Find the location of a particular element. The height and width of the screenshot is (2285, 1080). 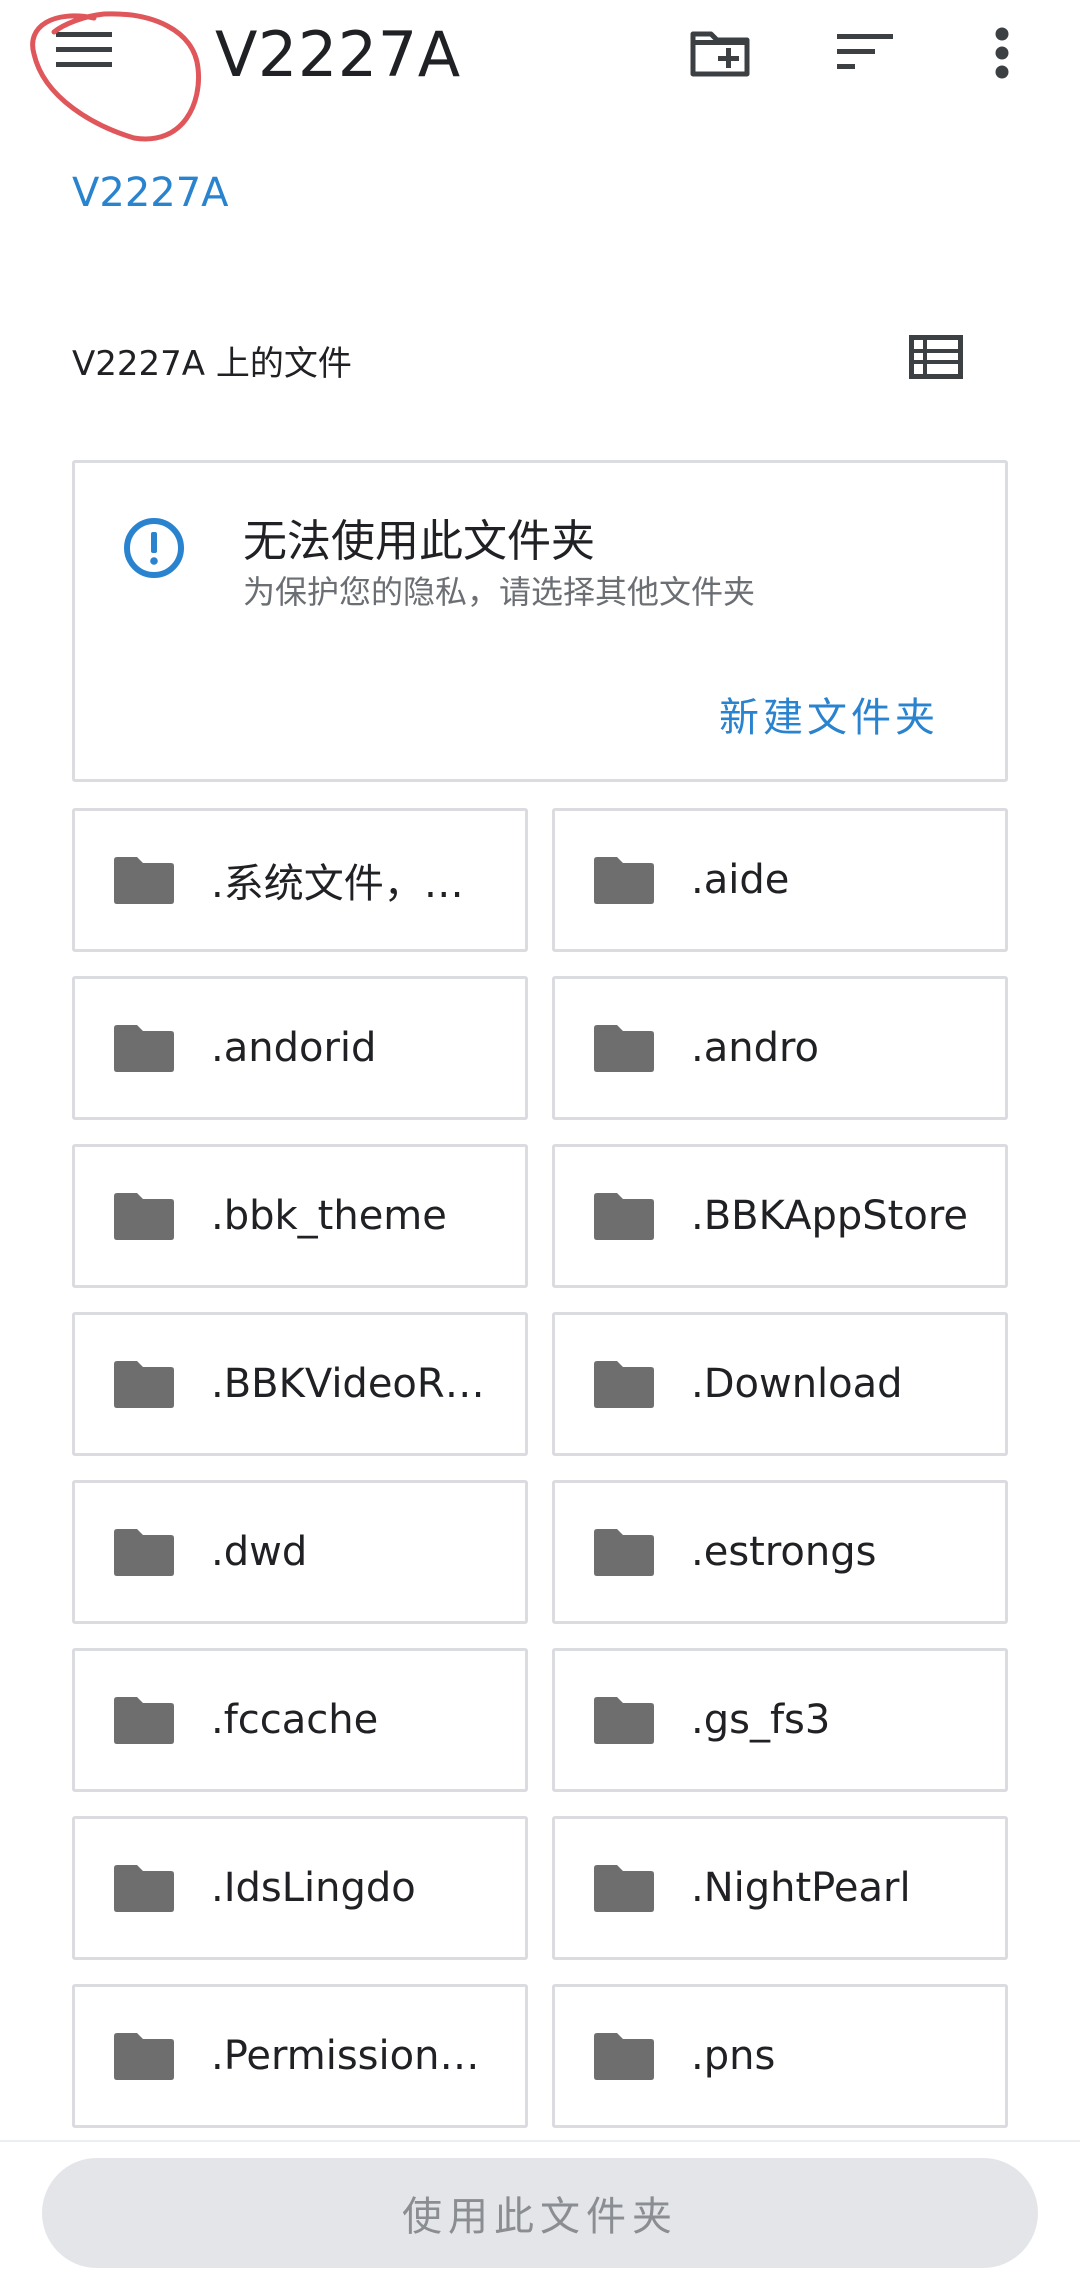

menu-button is located at coordinates (84, 50).